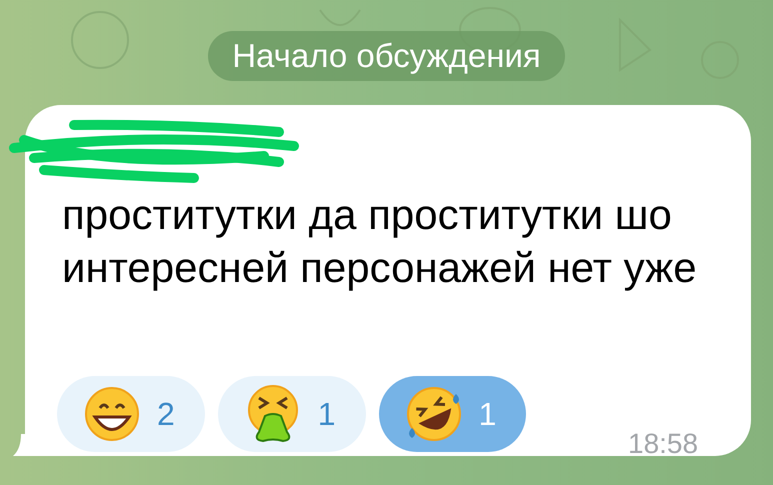 The width and height of the screenshot is (773, 485). Describe the element at coordinates (663, 444) in the screenshot. I see `message-time: 18:58` at that location.